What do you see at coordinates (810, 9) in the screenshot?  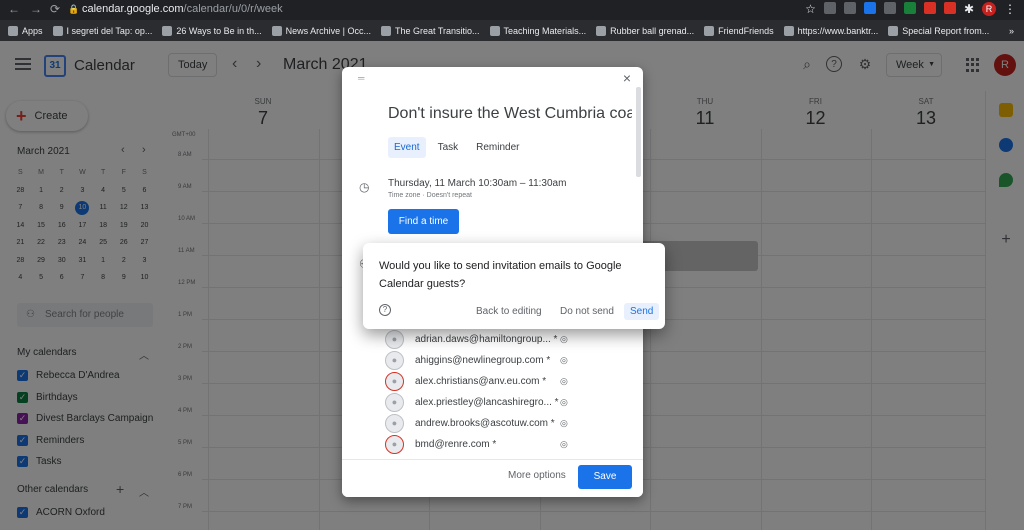 I see `star-icon: ☆` at bounding box center [810, 9].